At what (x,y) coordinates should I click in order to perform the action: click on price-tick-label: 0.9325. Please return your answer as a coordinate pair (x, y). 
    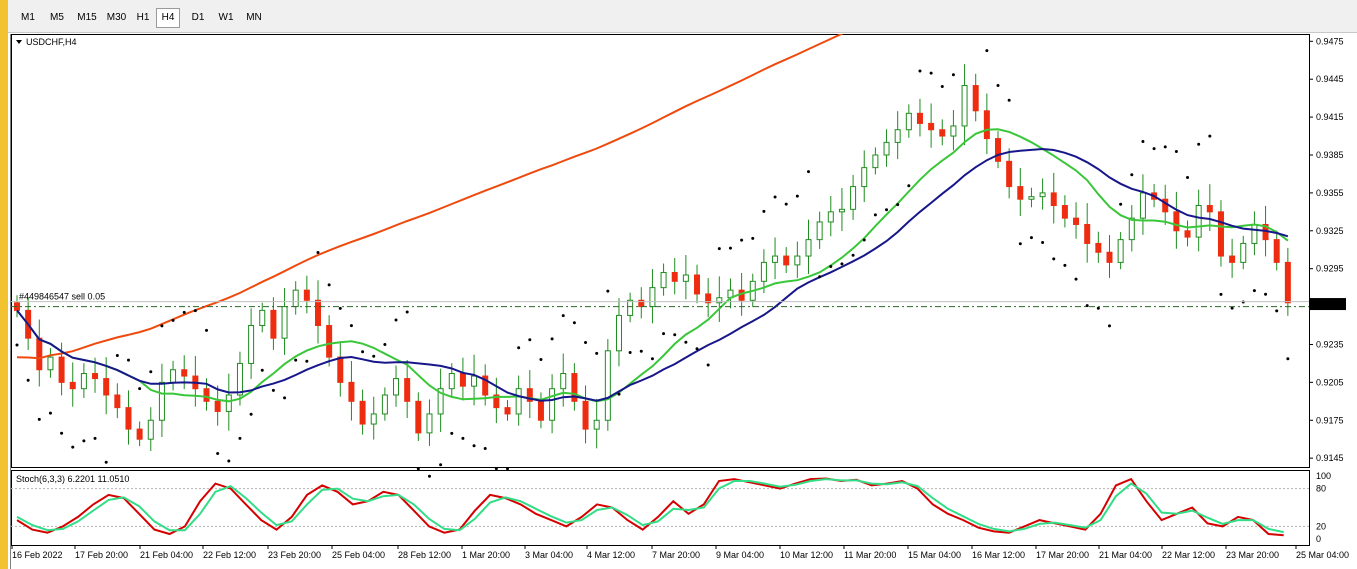
    Looking at the image, I should click on (1330, 231).